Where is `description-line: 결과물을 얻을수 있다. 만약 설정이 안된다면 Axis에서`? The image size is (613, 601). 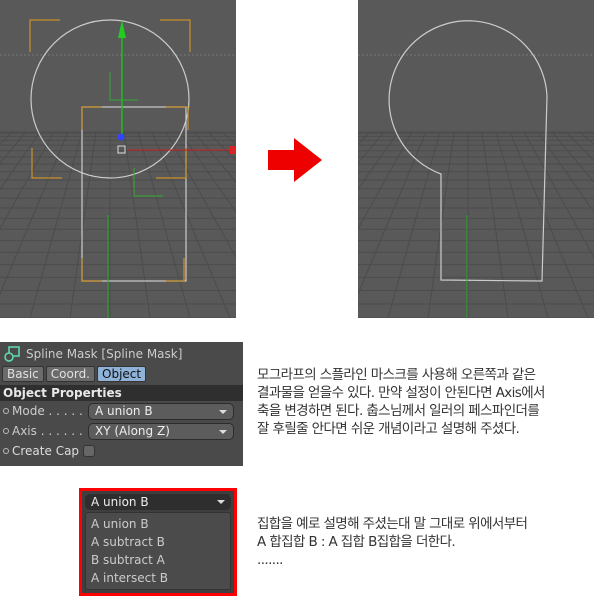 description-line: 결과물을 얻을수 있다. 만약 설정이 안된다면 Axis에서 is located at coordinates (401, 393).